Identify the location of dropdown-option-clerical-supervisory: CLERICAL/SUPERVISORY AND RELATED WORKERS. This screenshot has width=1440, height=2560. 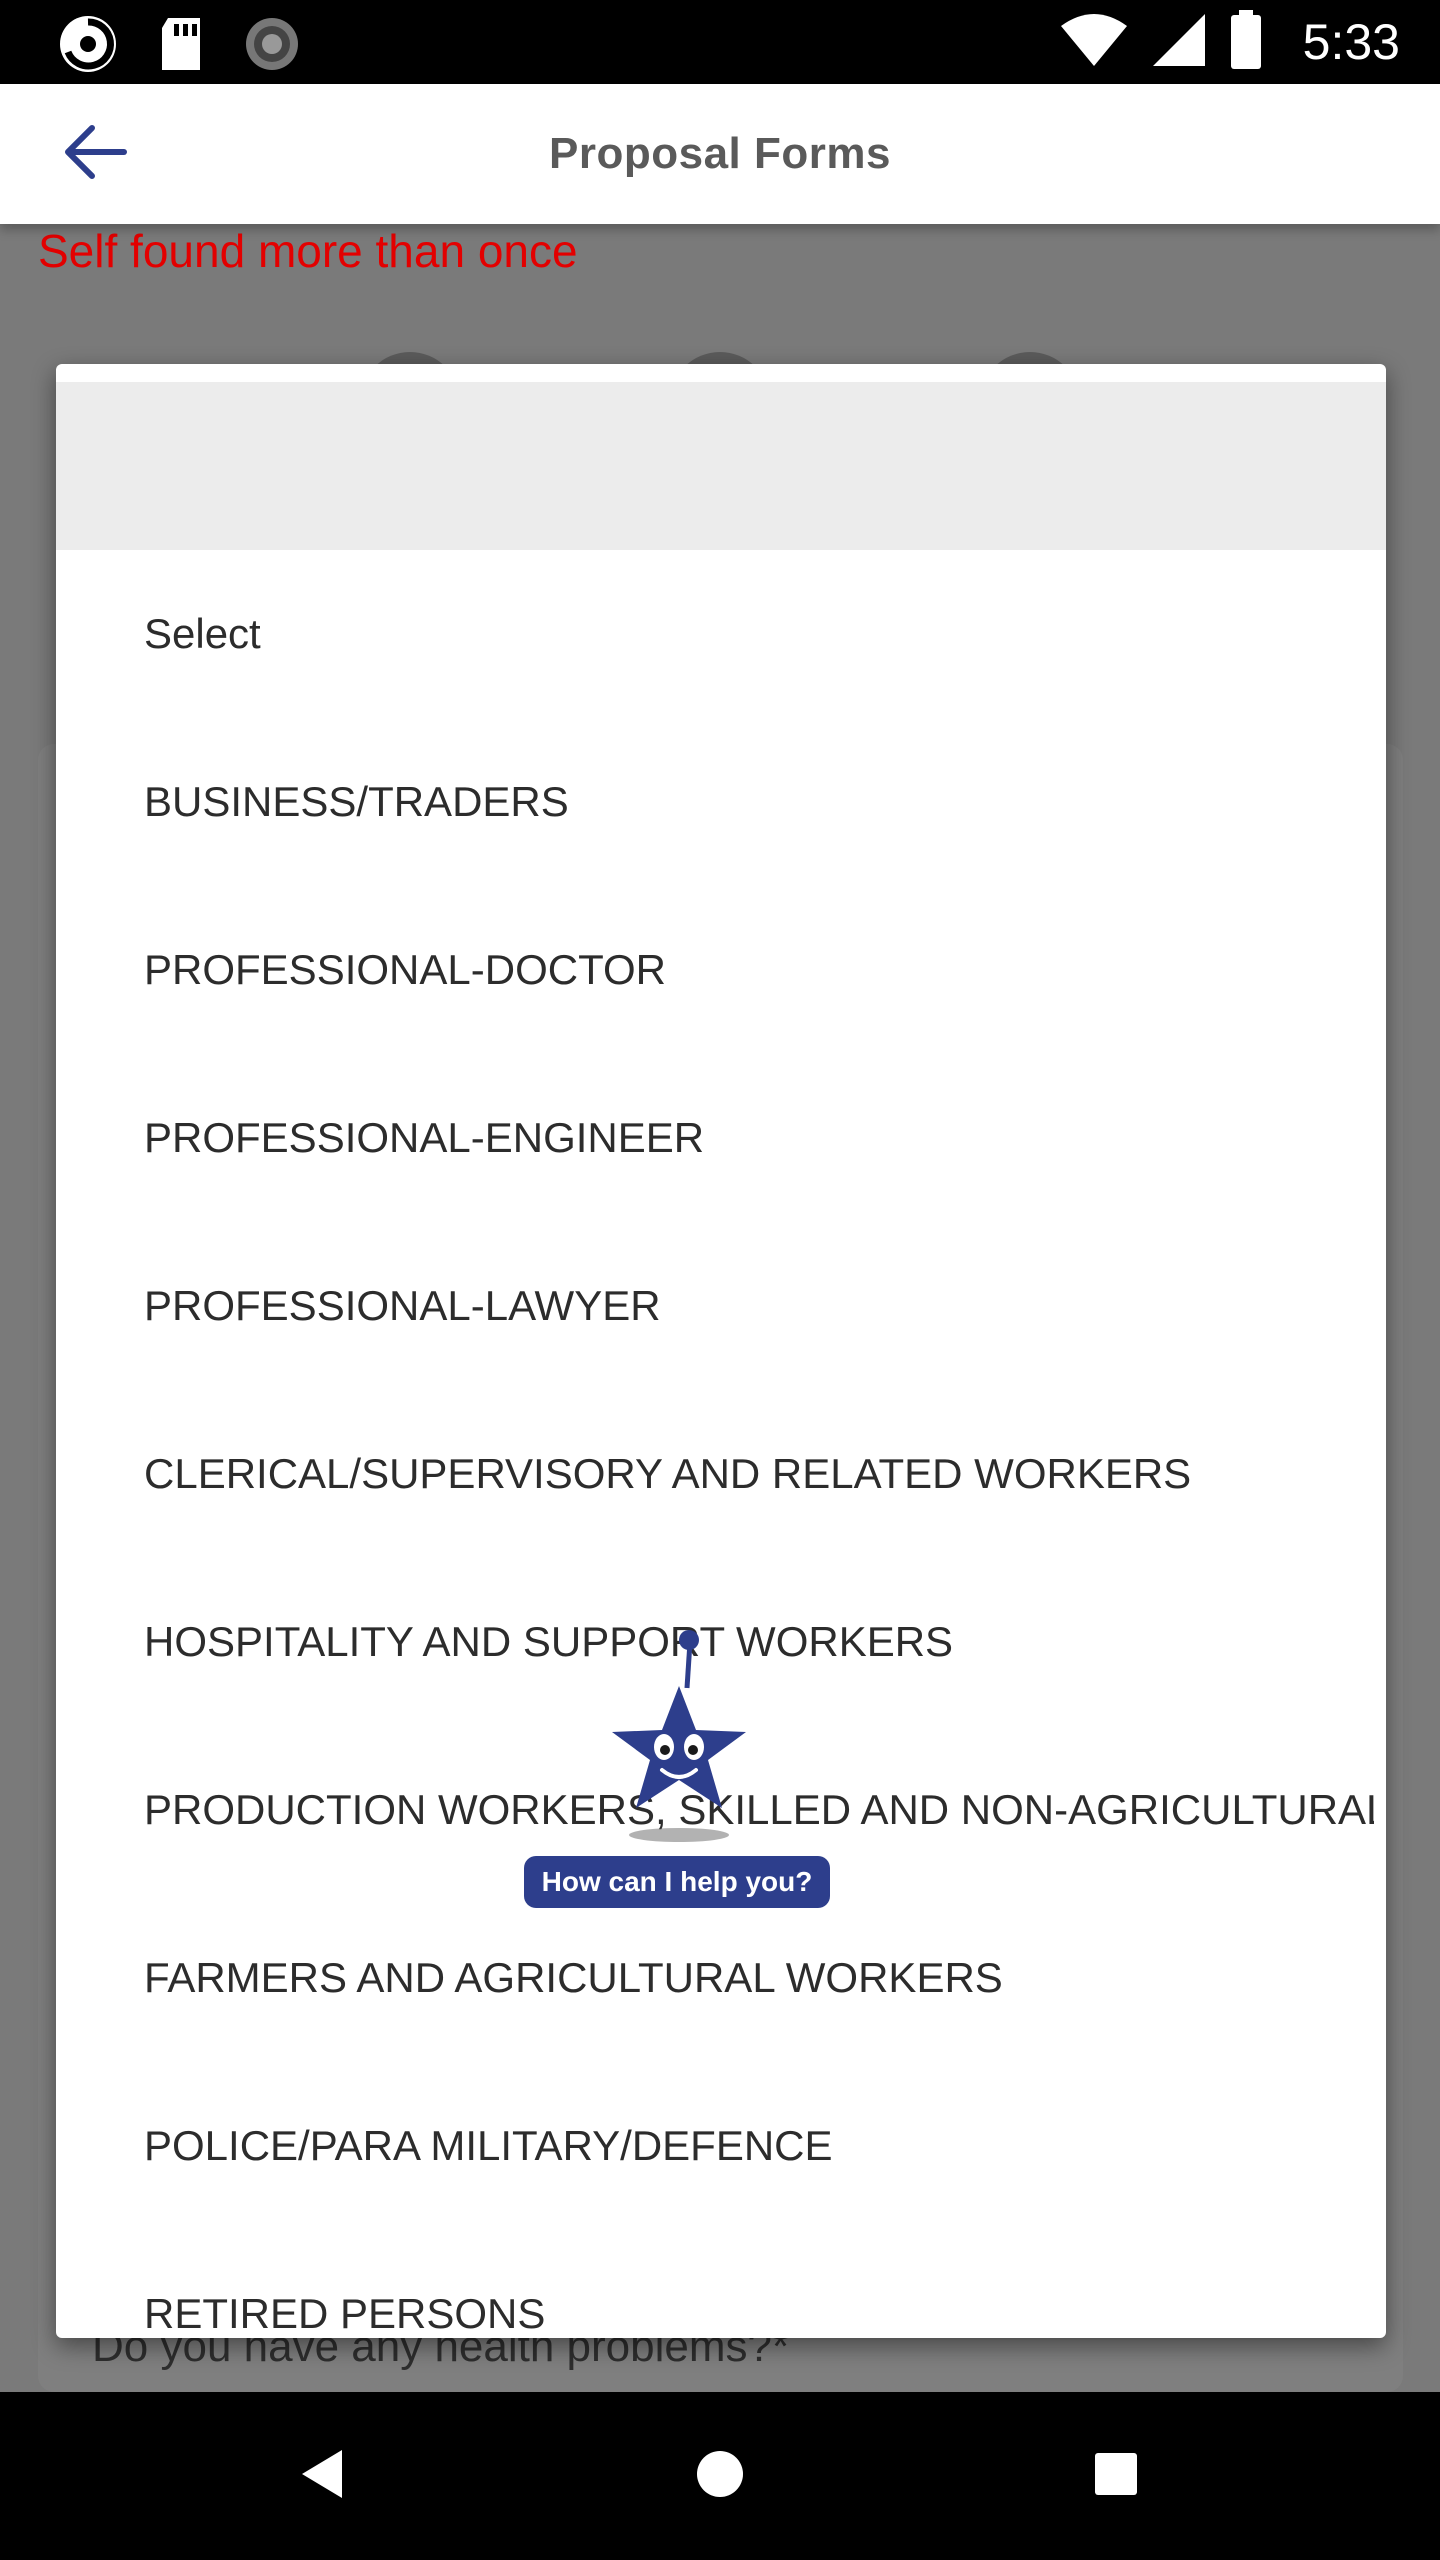
(715, 1474).